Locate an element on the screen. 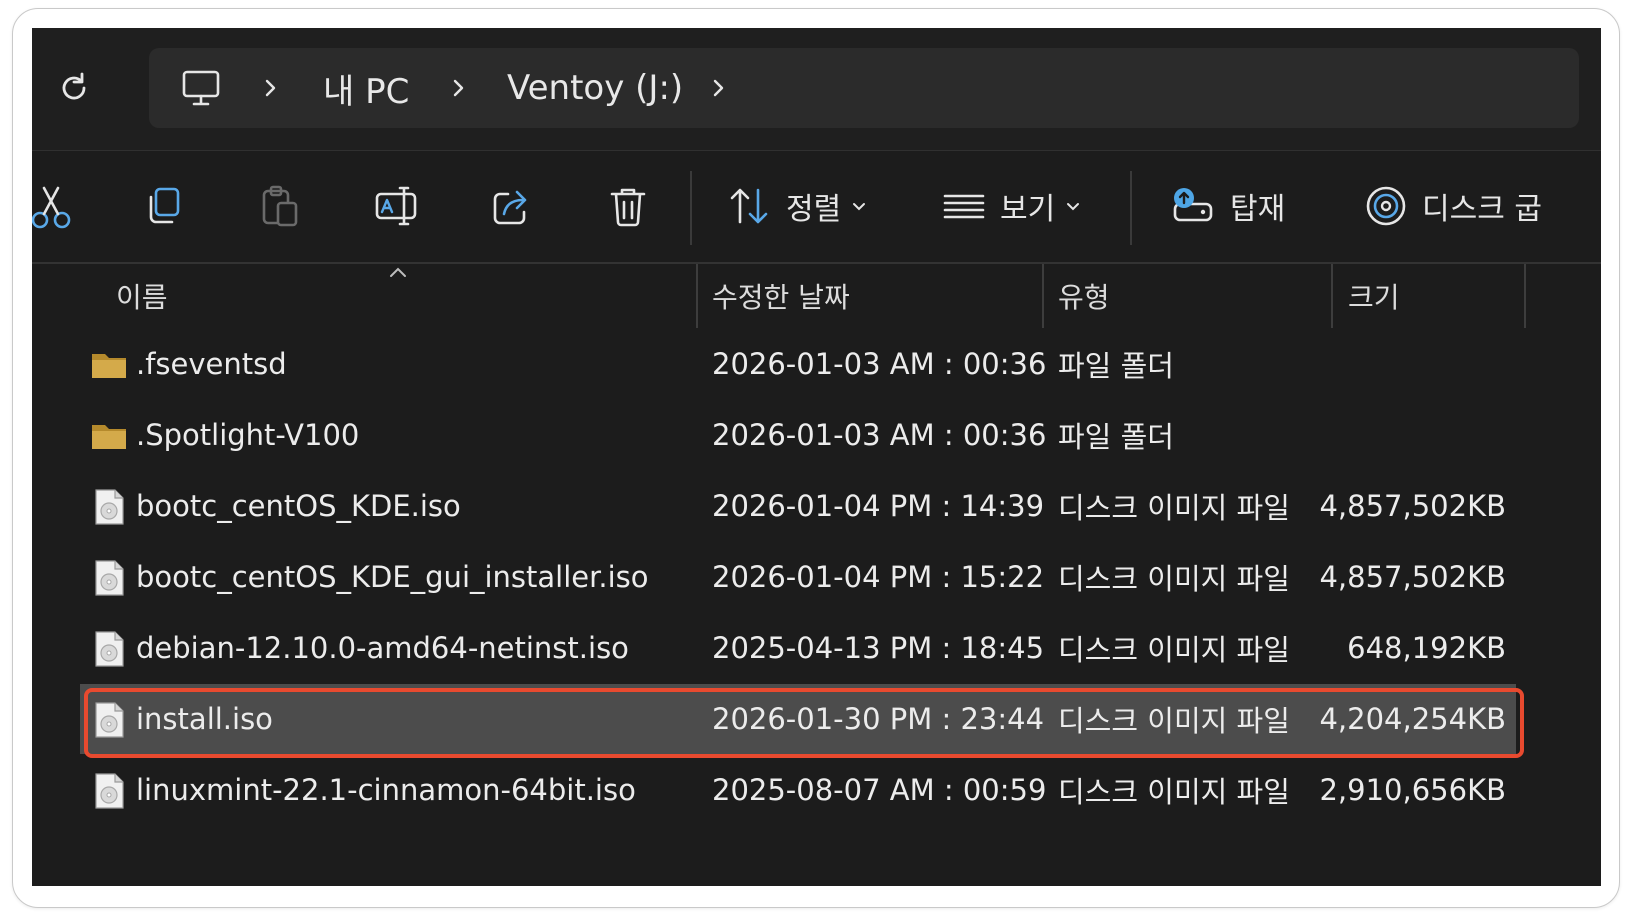 The height and width of the screenshot is (920, 1628). sort-ascending-icon is located at coordinates (398, 273).